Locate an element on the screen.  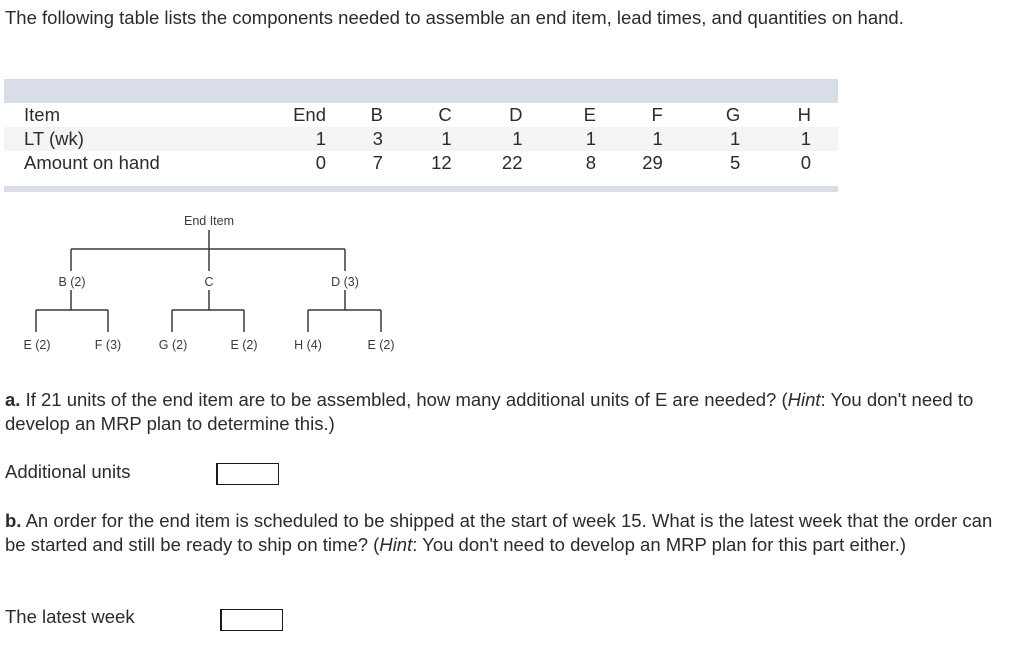
question-b-hint-label: Hint is located at coordinates (396, 544).